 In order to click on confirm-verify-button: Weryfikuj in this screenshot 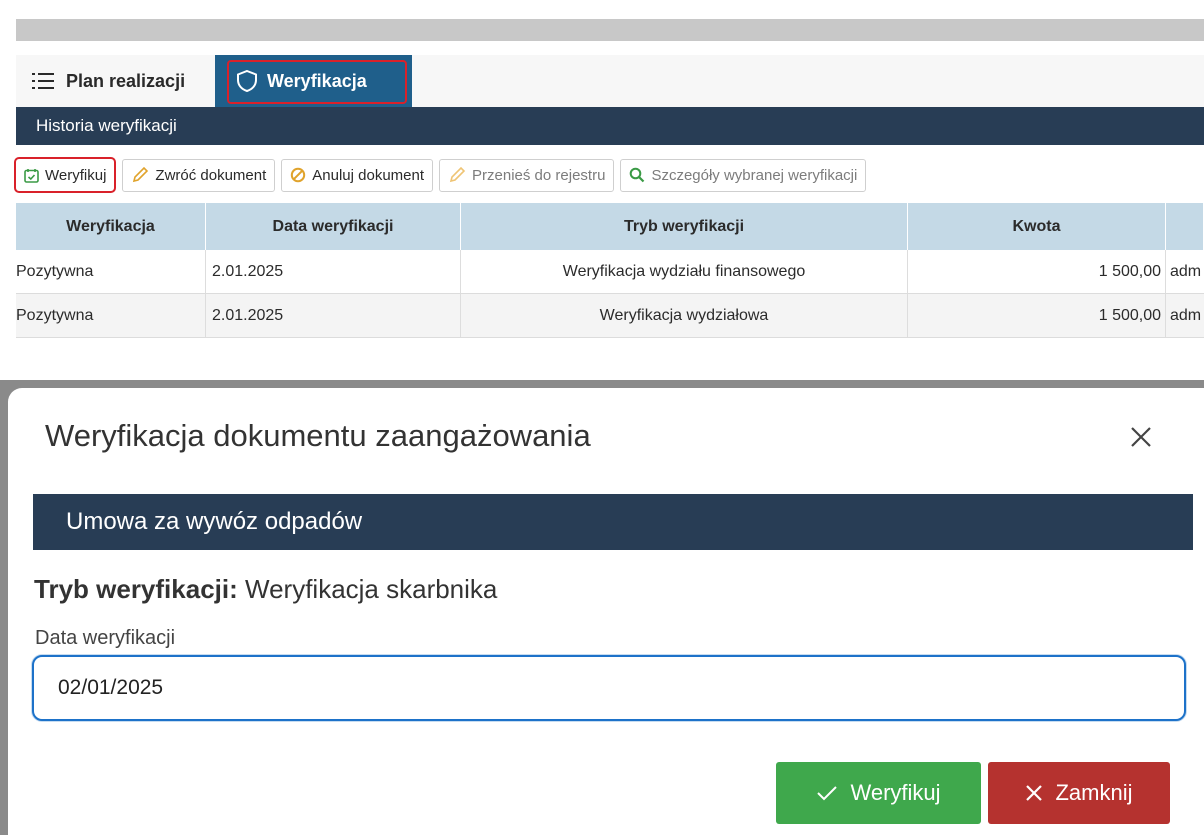, I will do `click(878, 793)`.